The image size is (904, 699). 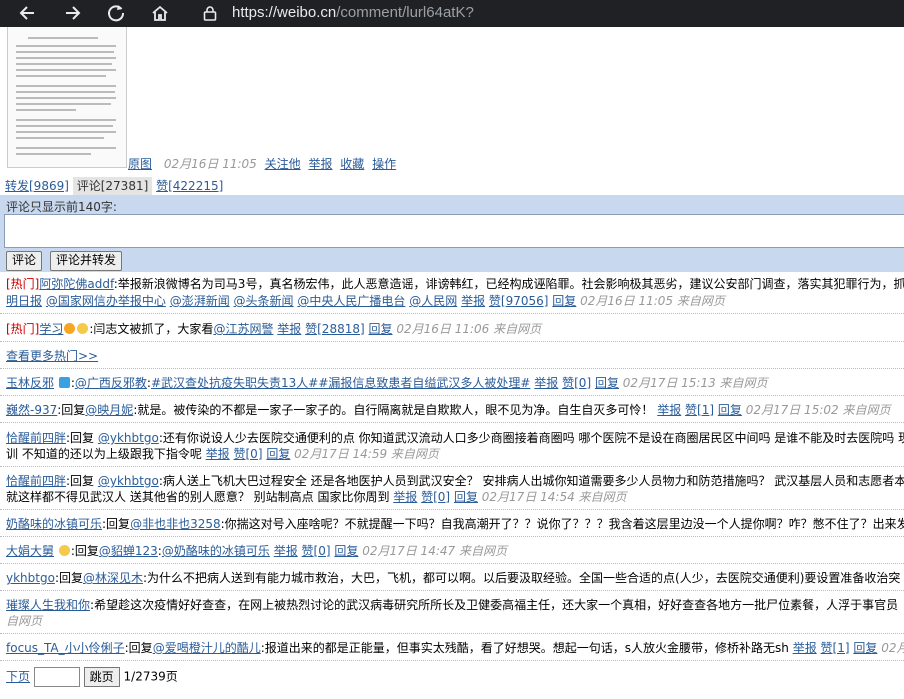 I want to click on reload-icon, so click(x=116, y=13).